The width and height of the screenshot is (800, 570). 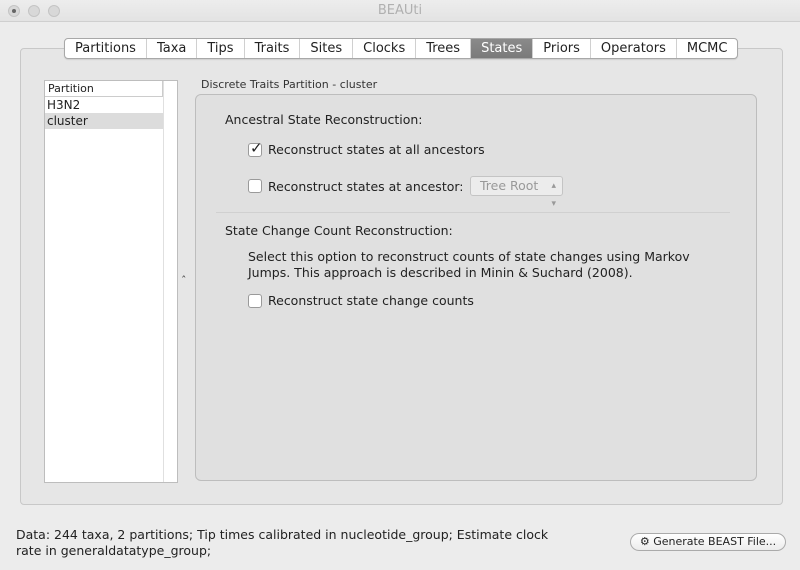 I want to click on state-change-checkbox, so click(x=255, y=301).